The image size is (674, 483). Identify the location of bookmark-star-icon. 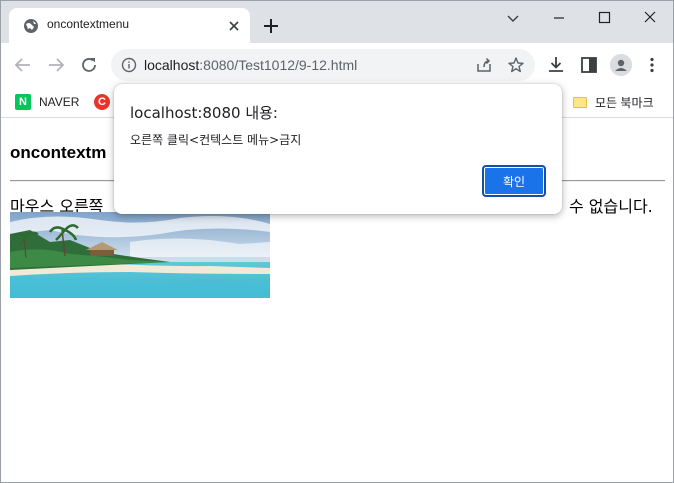
(516, 65).